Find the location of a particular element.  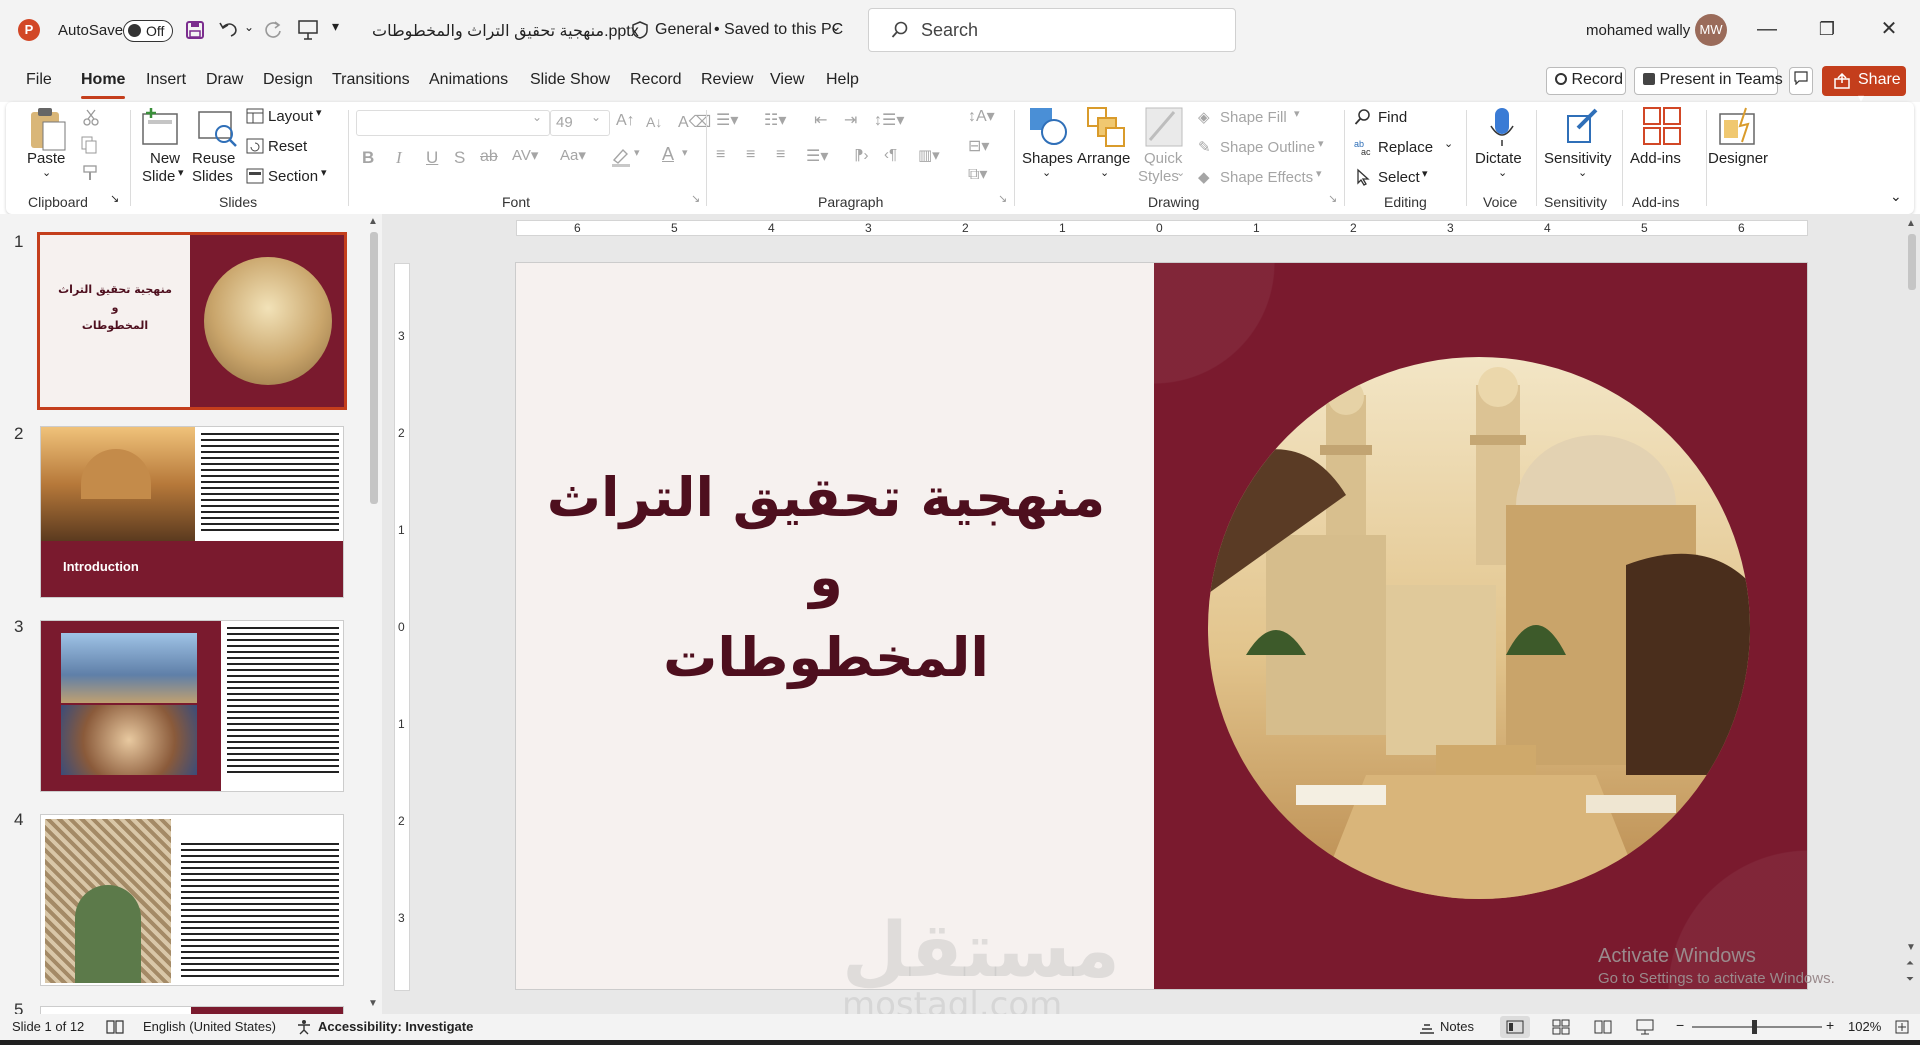

tab-record: Record is located at coordinates (656, 80).